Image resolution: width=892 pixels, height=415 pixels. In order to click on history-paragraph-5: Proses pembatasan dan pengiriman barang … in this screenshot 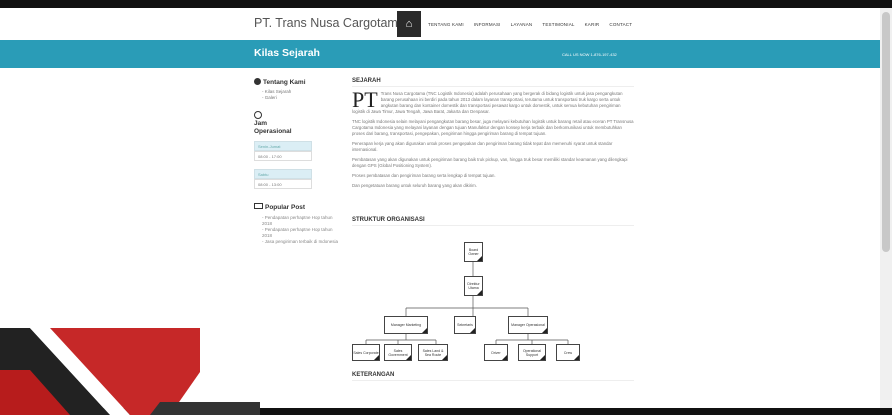, I will do `click(424, 175)`.